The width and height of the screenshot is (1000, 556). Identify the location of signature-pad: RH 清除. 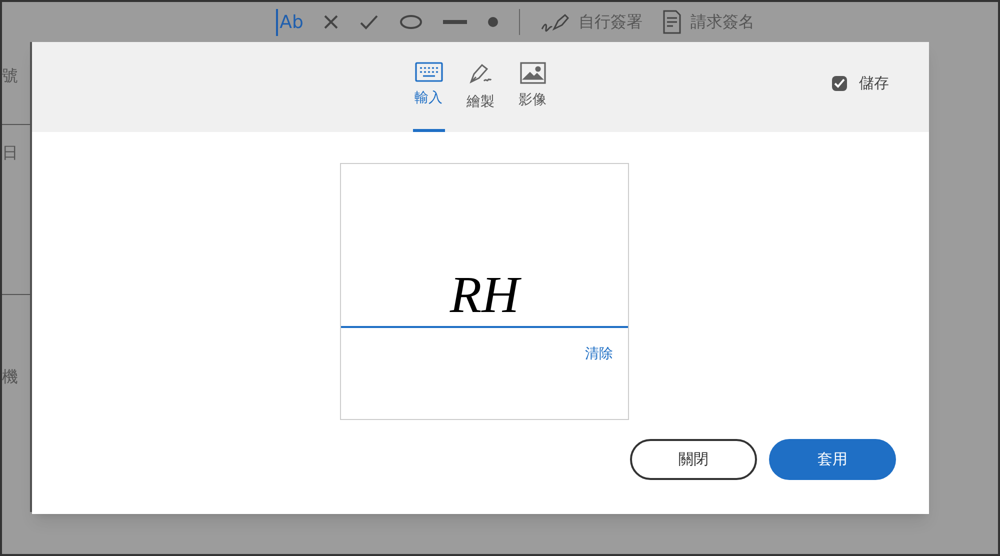
(484, 291).